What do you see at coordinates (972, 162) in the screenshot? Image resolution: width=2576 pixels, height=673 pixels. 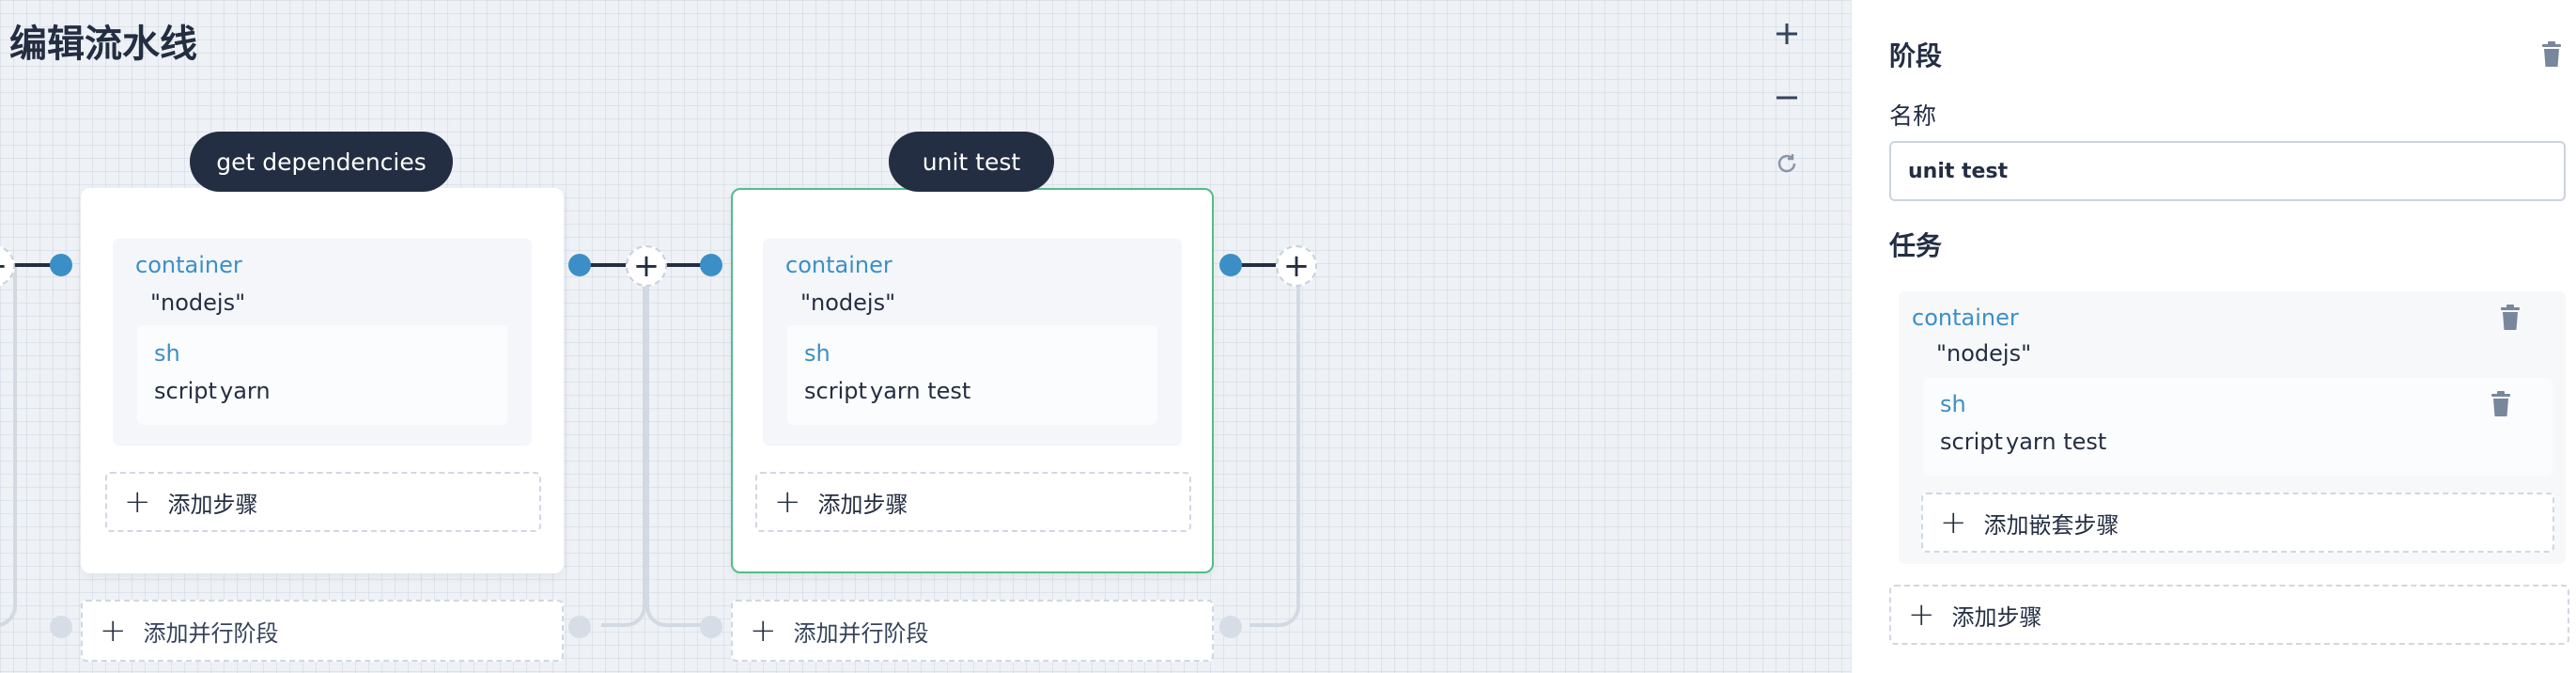 I see `stage-name-badge: unit test` at bounding box center [972, 162].